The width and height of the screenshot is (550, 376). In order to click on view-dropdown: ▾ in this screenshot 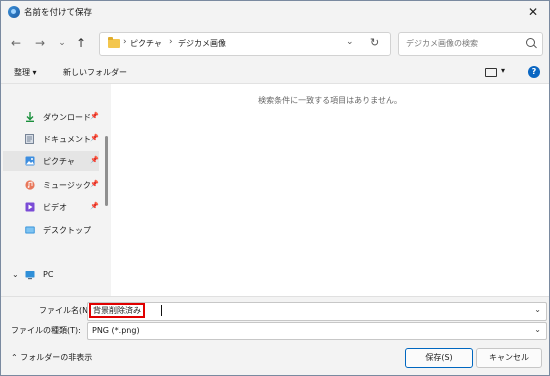, I will do `click(503, 70)`.